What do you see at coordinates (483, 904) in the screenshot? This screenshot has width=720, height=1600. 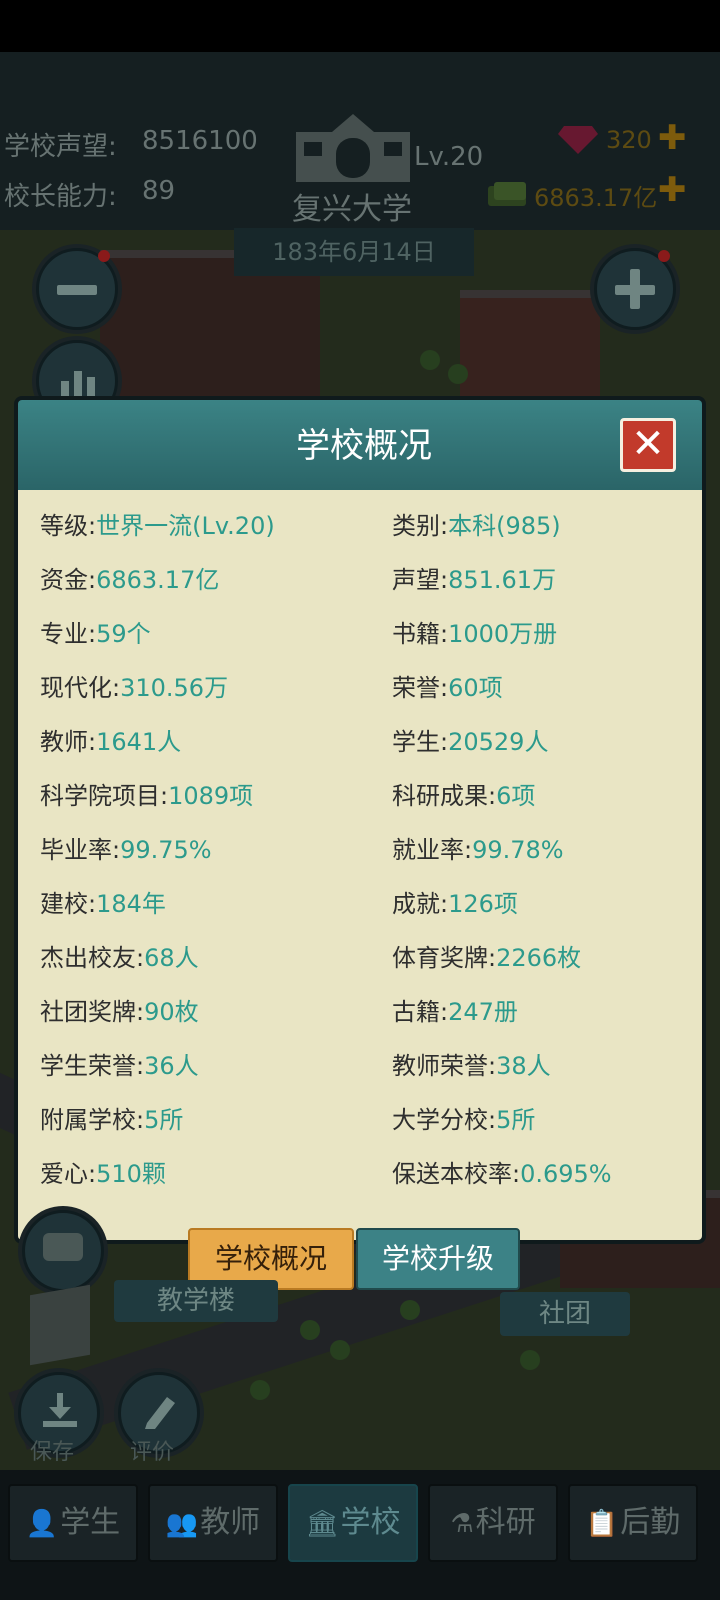 I see `stat-value: 126项` at bounding box center [483, 904].